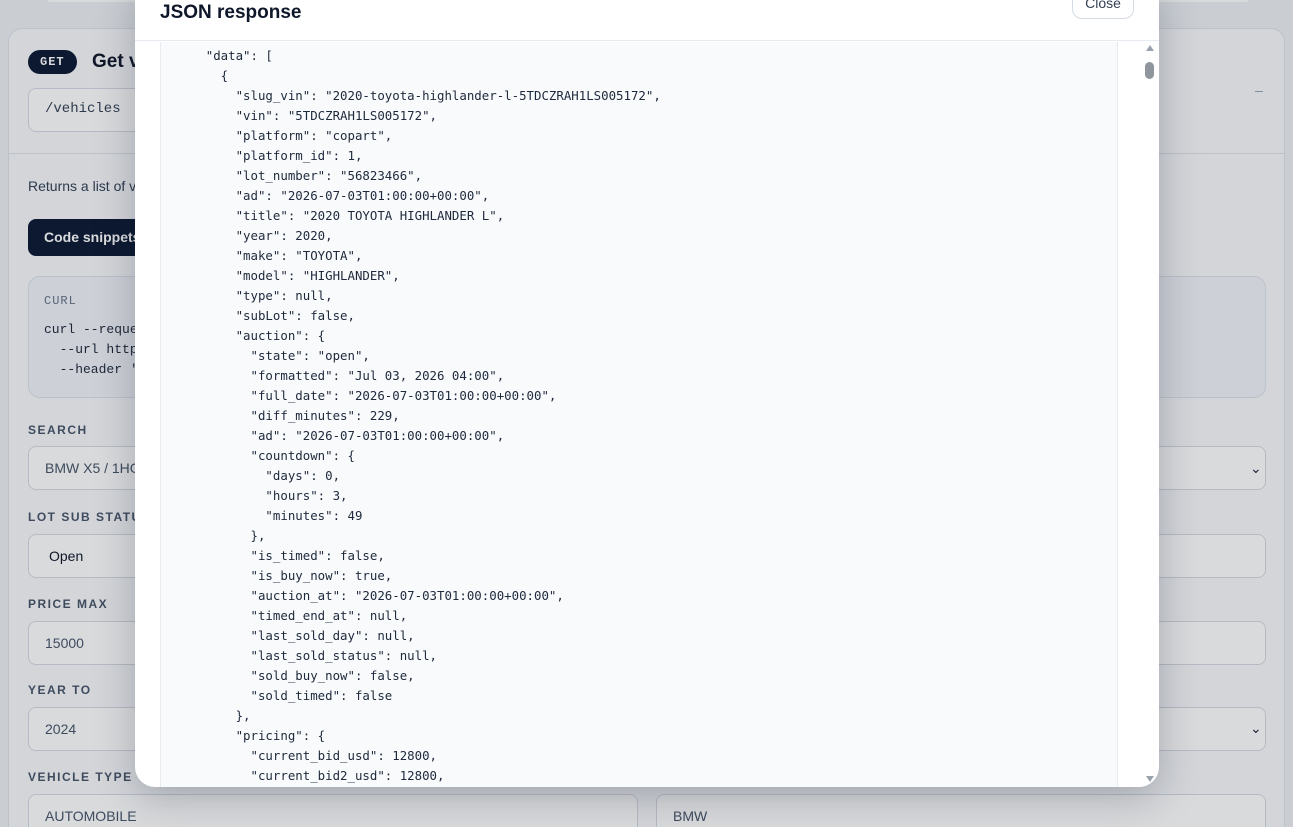  I want to click on json-line: "is_timed": false,, so click(273, 555).